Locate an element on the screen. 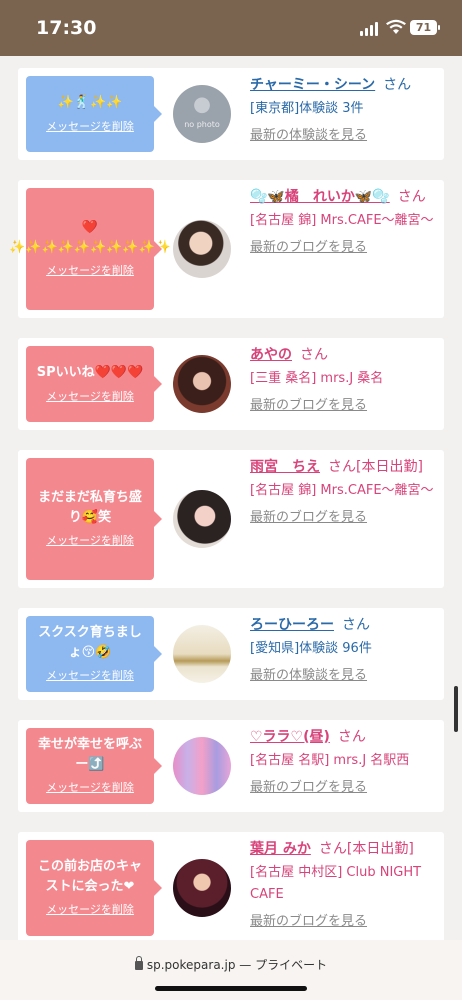  scrollbar is located at coordinates (456, 709).